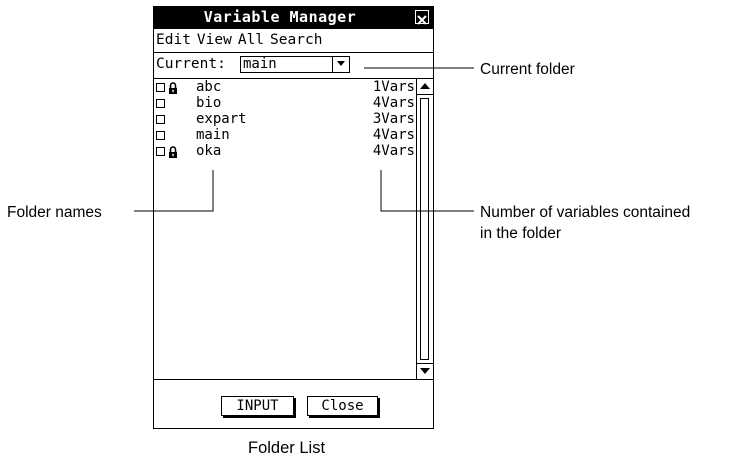 The height and width of the screenshot is (462, 742). I want to click on folder-names-annotation: Folder names, so click(54, 212).